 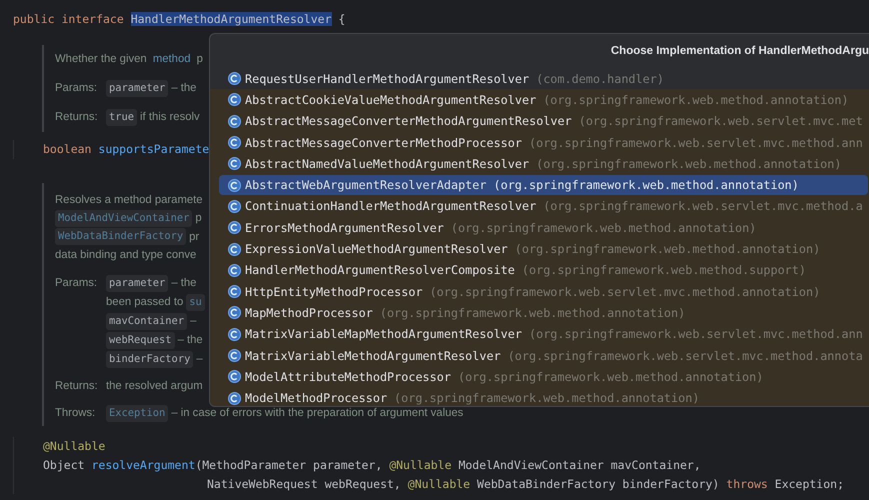 I want to click on doc-link: method, so click(x=171, y=59).